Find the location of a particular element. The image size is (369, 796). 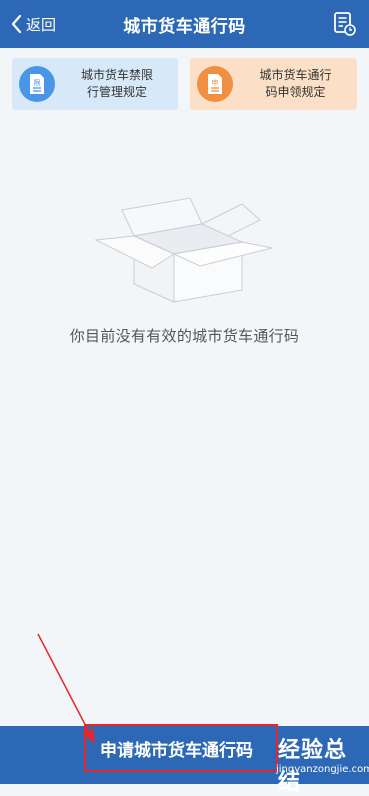

annotation-arrow-icon is located at coordinates (66, 688).